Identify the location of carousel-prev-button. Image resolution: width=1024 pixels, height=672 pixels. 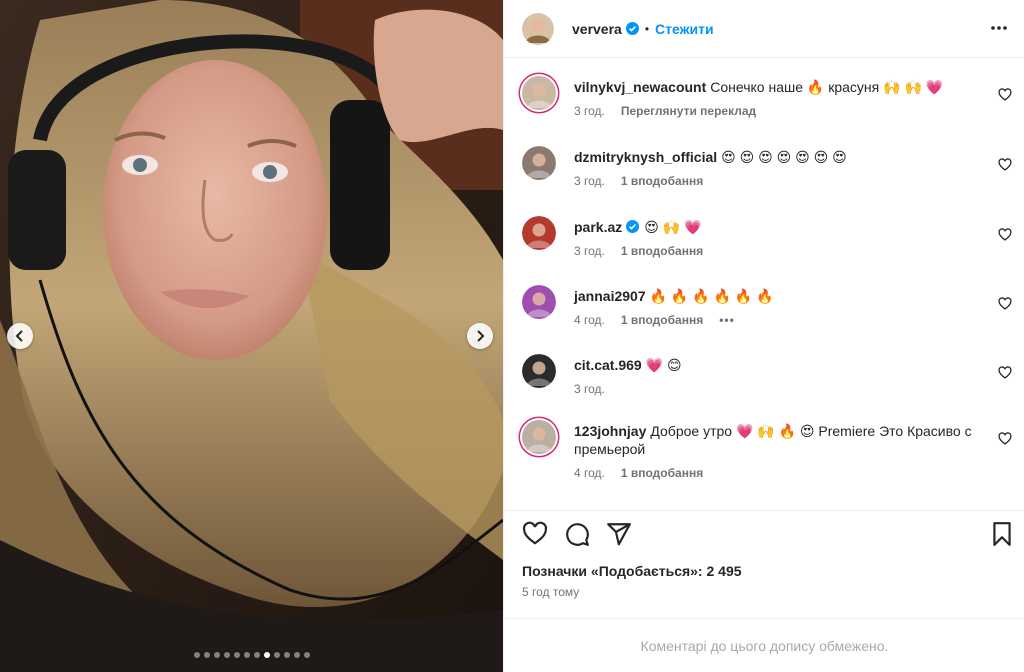
(20, 336).